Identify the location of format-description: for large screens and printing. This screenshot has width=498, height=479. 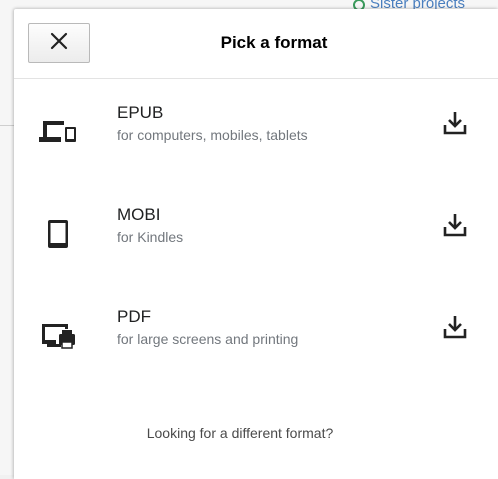
(208, 339).